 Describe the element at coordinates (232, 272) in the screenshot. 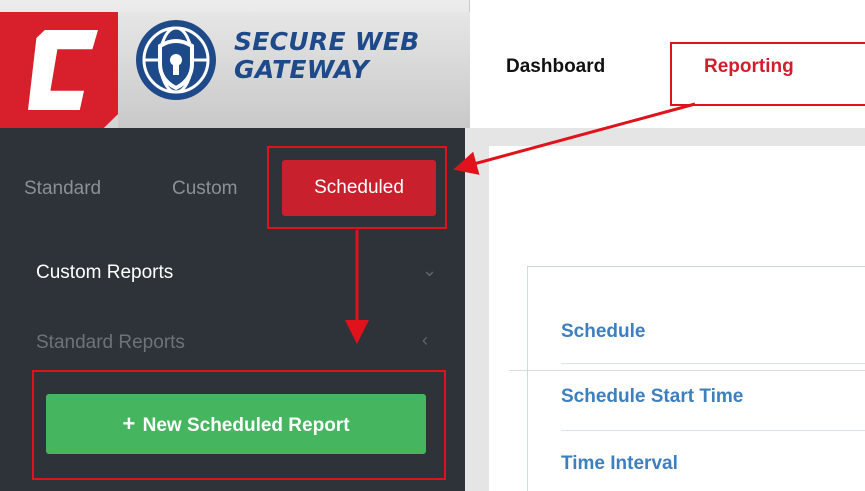

I see `sidebar-item-custom-reports: Custom Reports ⌄` at that location.